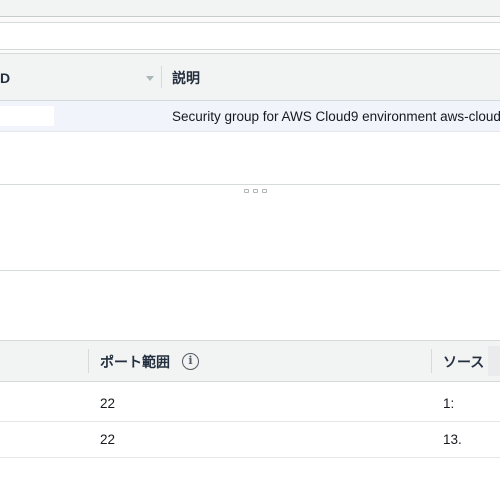  I want to click on groups-table-header, so click(250, 77).